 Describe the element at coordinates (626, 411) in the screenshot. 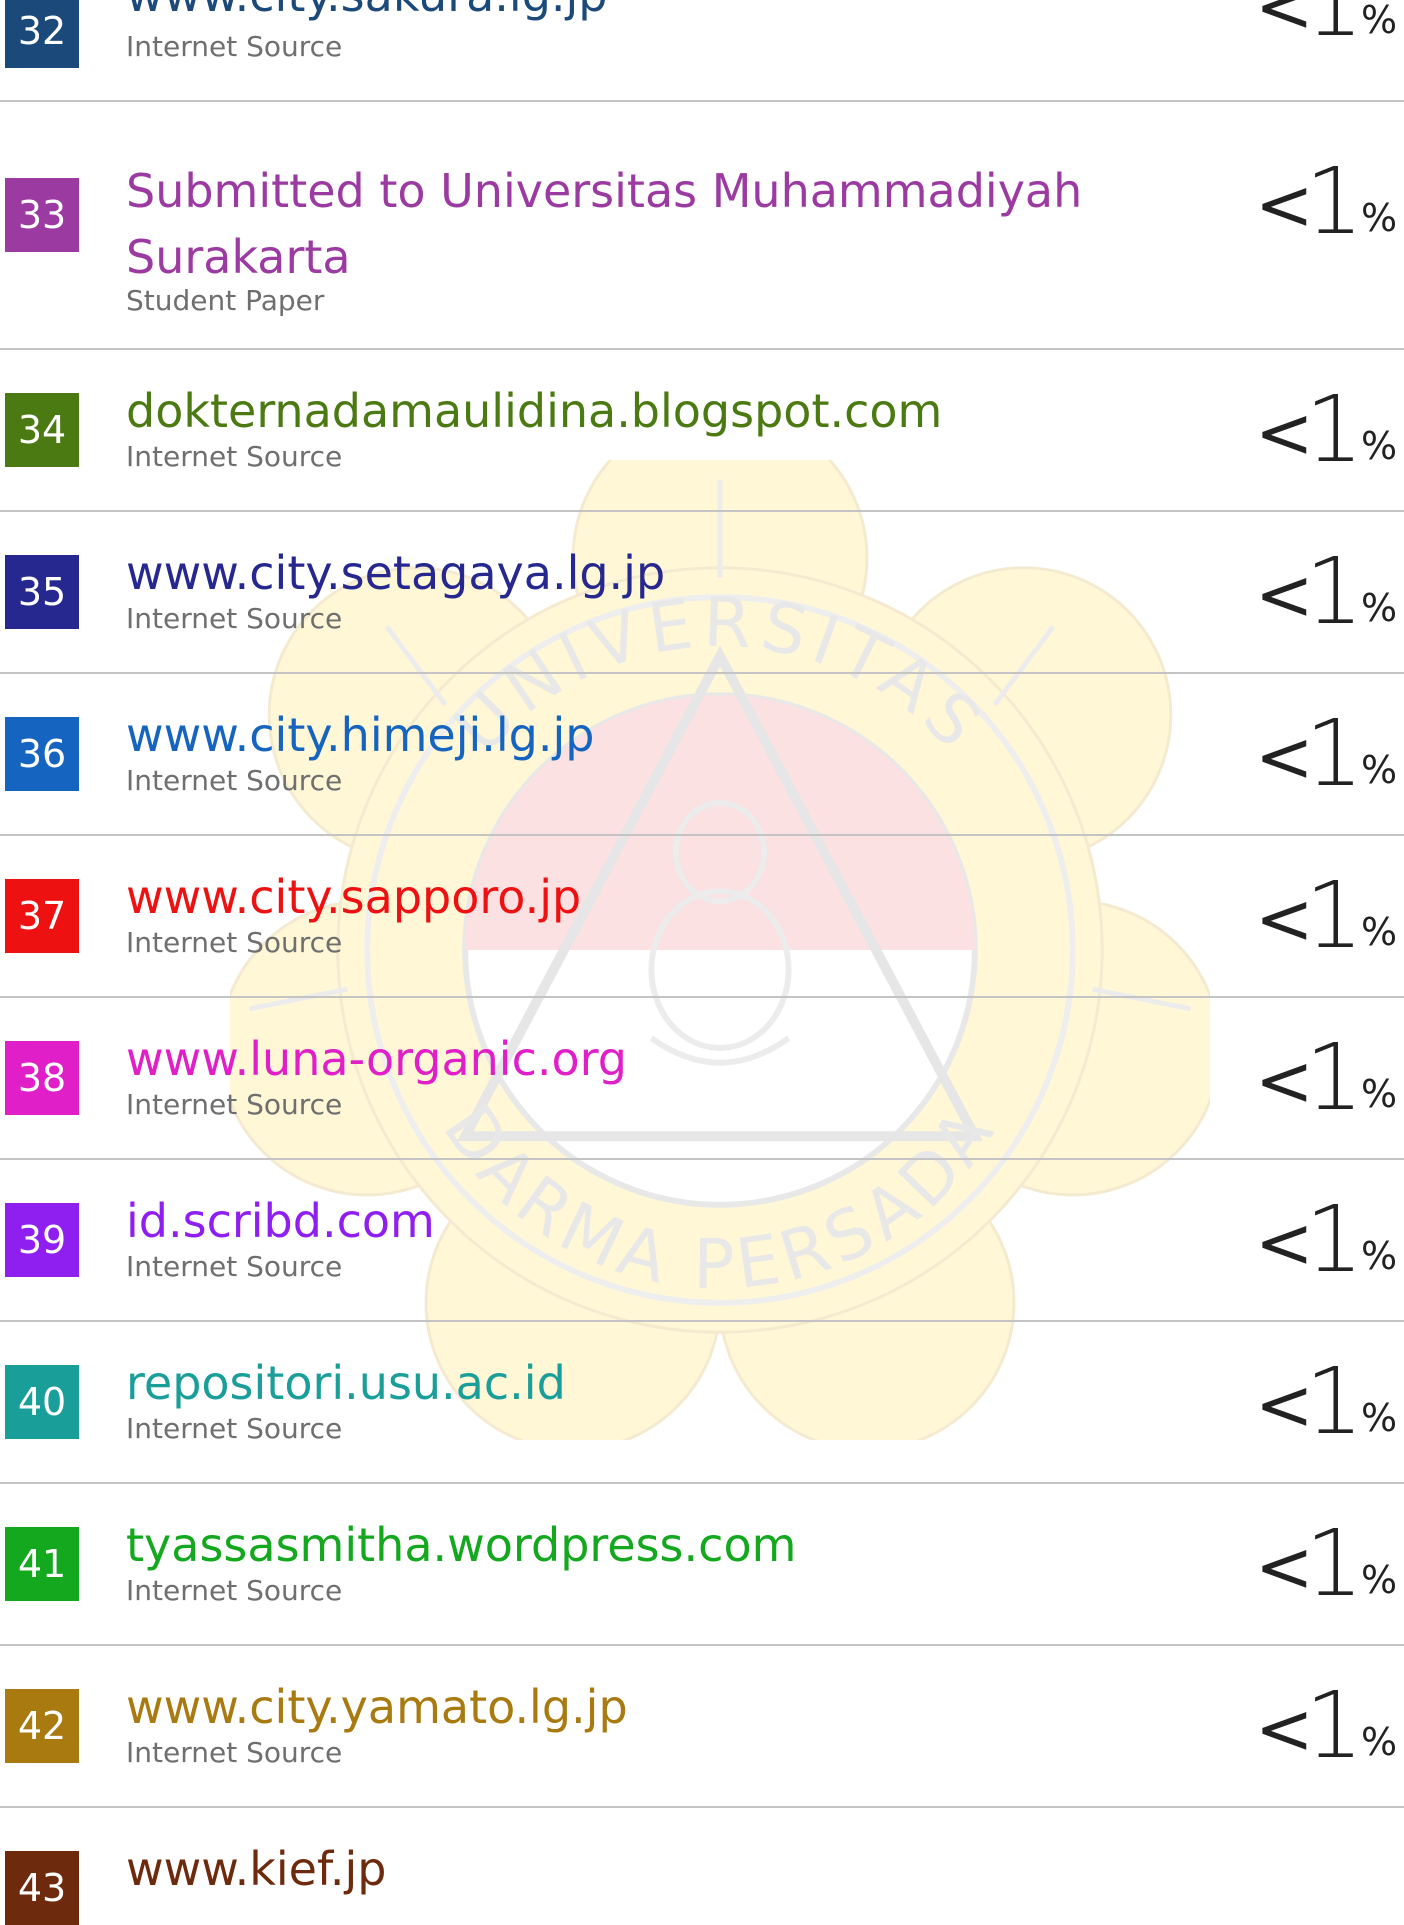

I see `source-title: dokternadamaulidina.blogspot.com` at that location.